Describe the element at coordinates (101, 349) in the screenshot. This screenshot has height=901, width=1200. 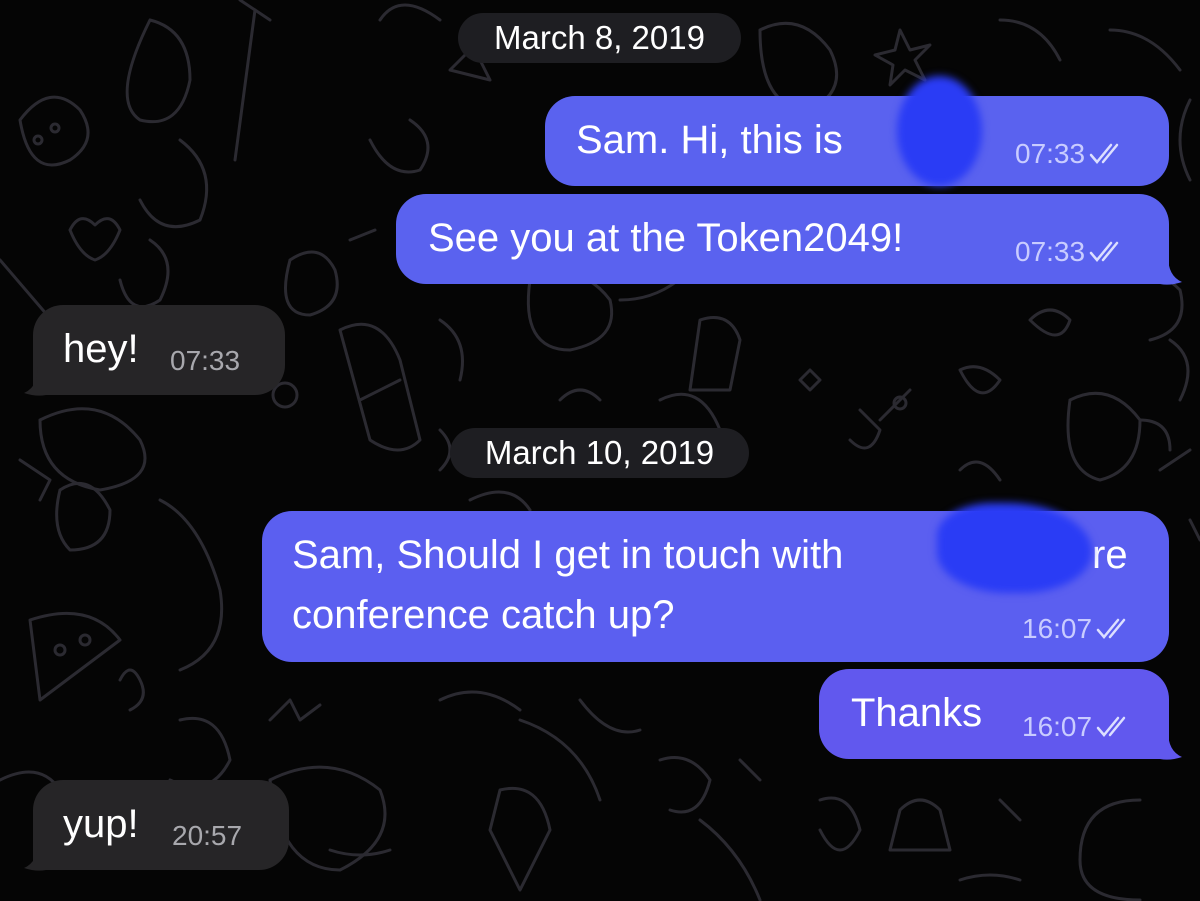
I see `message-text: hey!` at that location.